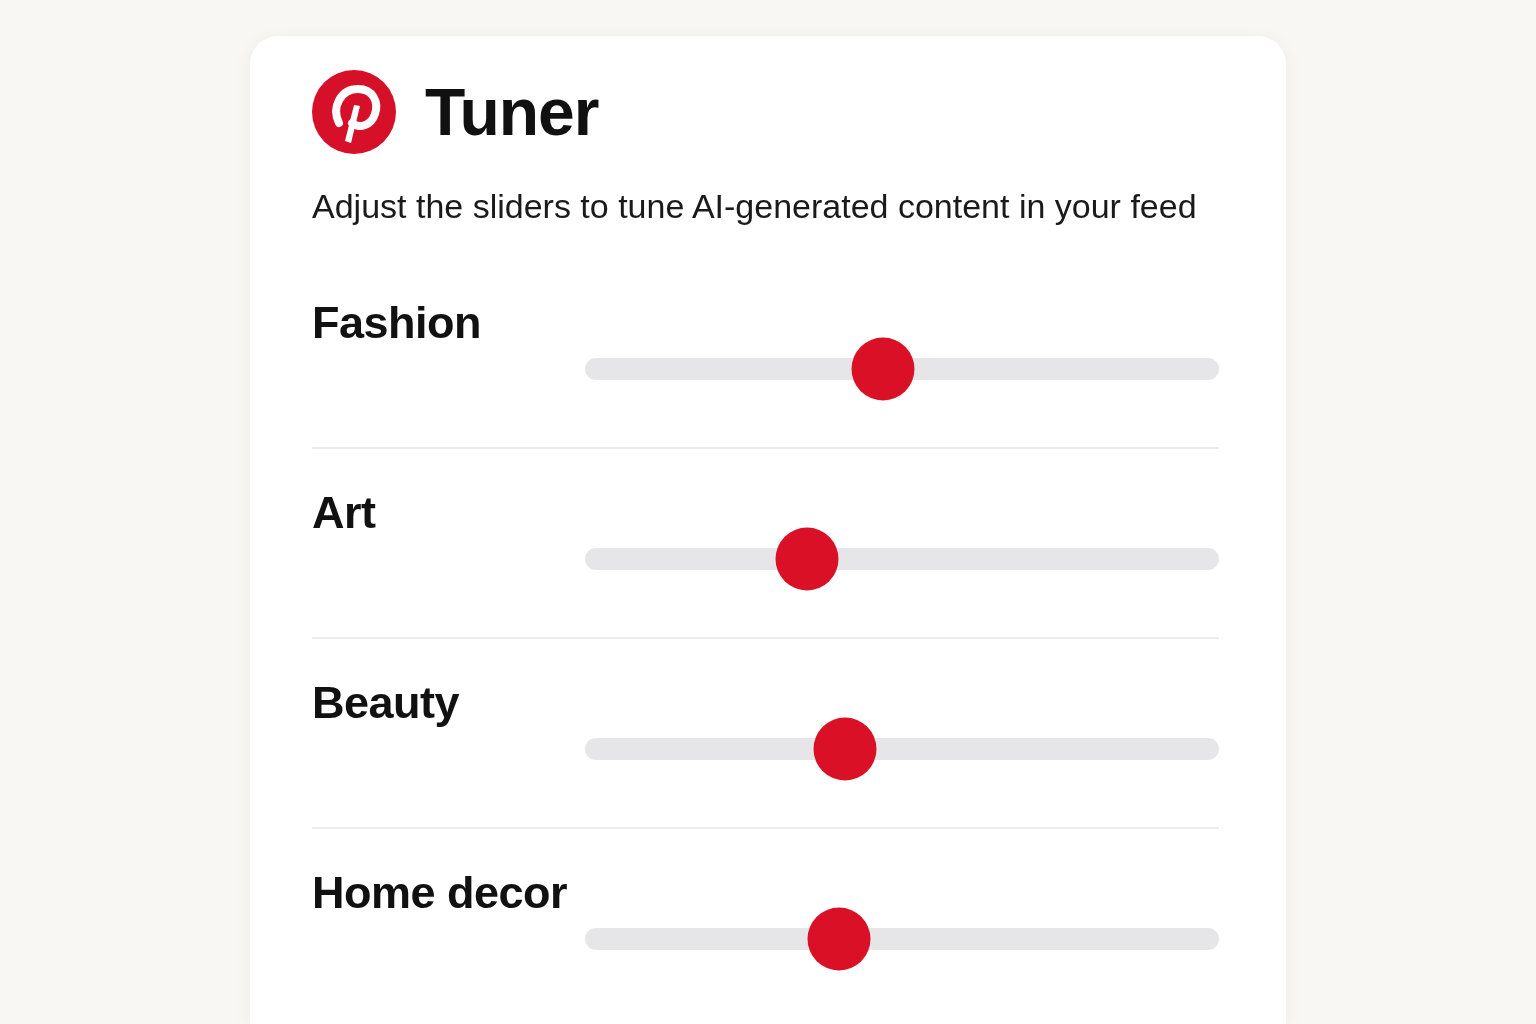 The width and height of the screenshot is (1536, 1024). Describe the element at coordinates (440, 892) in the screenshot. I see `slider-label: Home decor` at that location.